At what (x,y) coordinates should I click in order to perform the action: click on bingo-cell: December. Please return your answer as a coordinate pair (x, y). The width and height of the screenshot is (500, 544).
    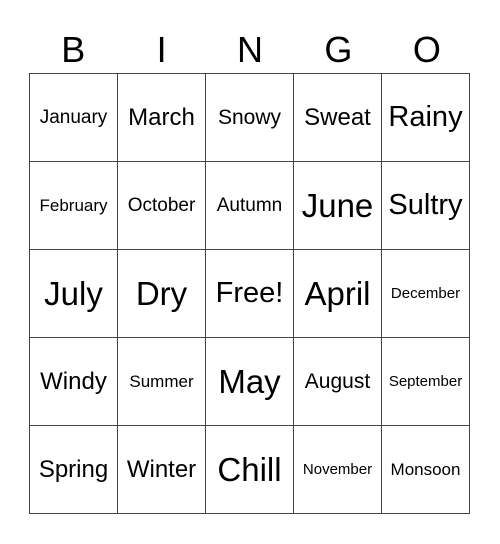
    Looking at the image, I should click on (426, 294).